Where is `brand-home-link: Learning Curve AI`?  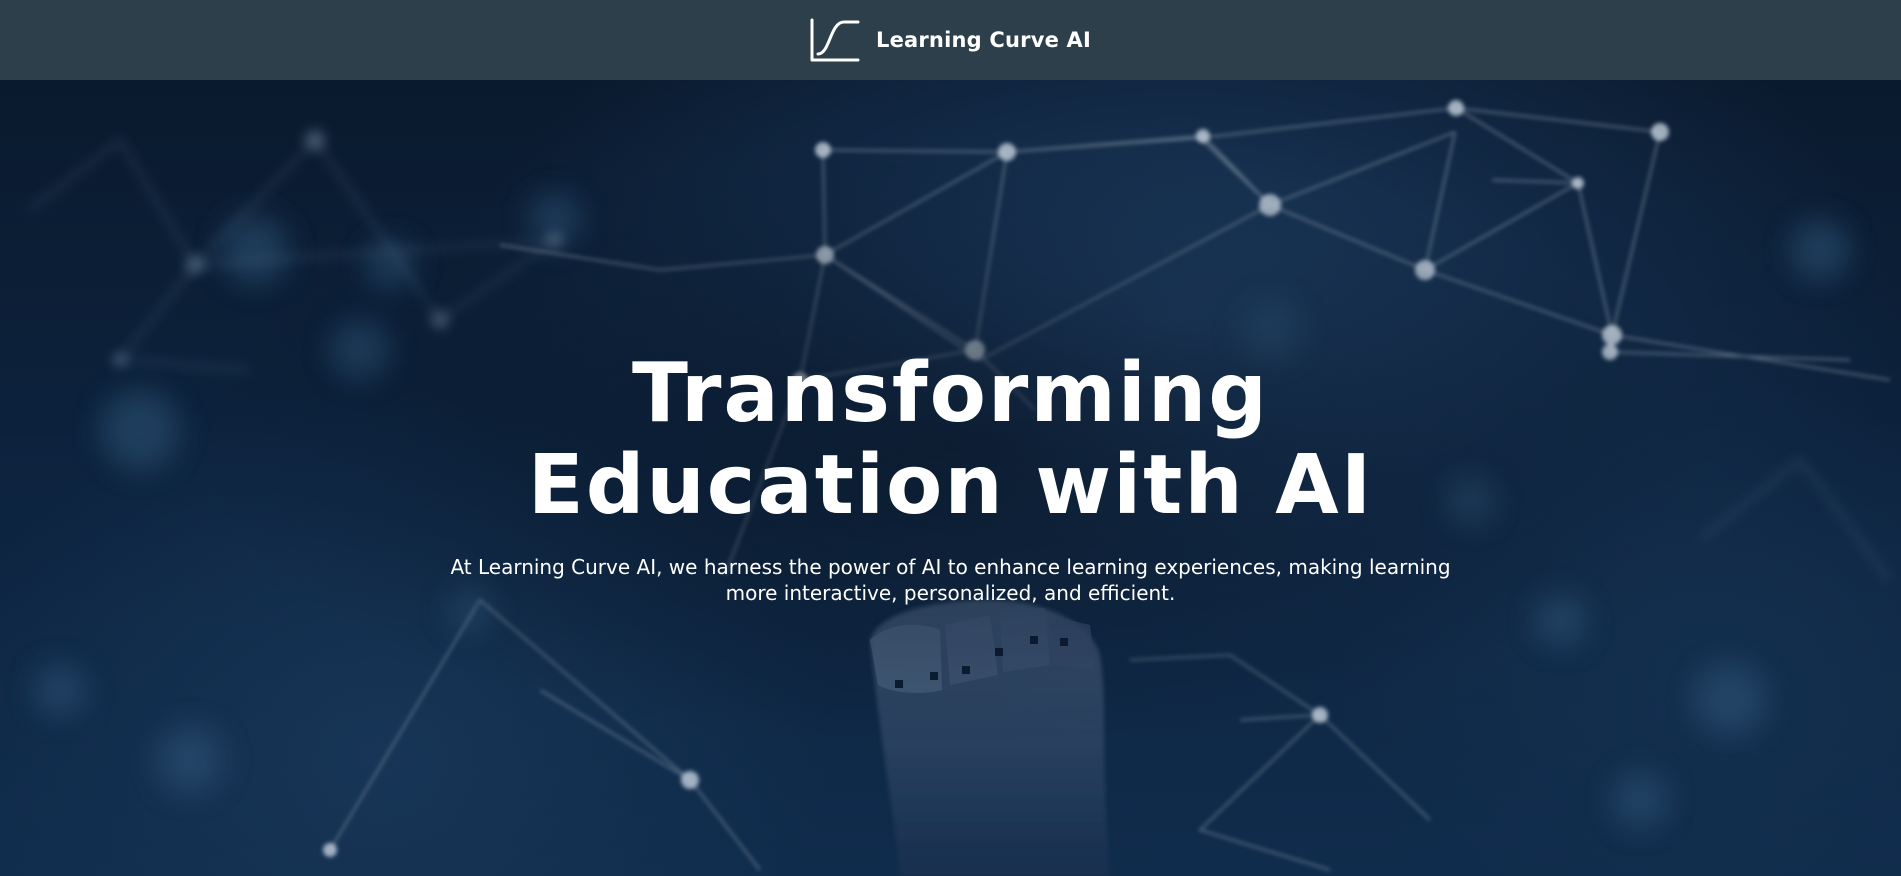
brand-home-link: Learning Curve AI is located at coordinates (950, 40).